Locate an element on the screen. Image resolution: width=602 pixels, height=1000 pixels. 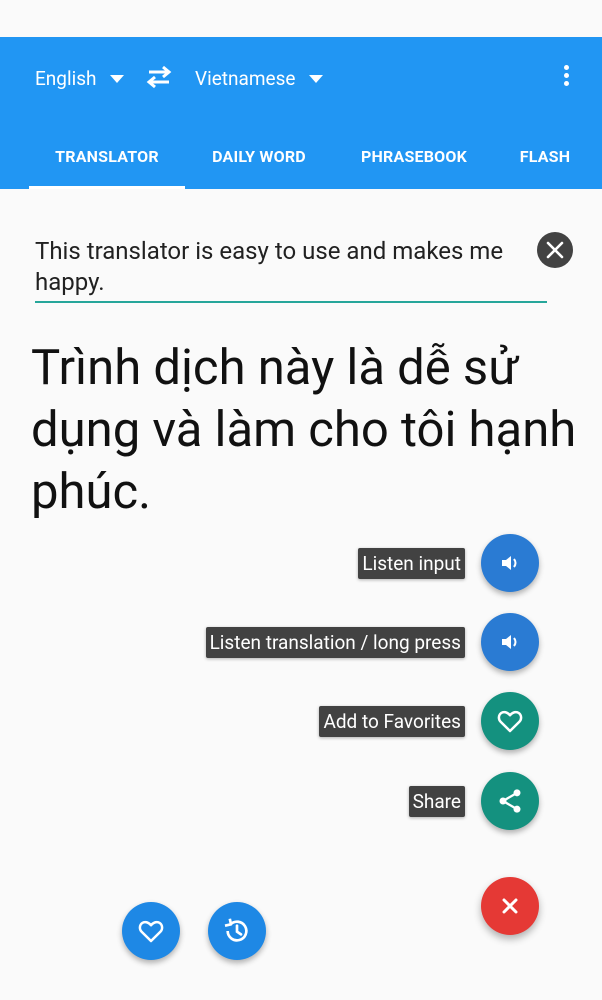
add-favorites-button is located at coordinates (510, 721).